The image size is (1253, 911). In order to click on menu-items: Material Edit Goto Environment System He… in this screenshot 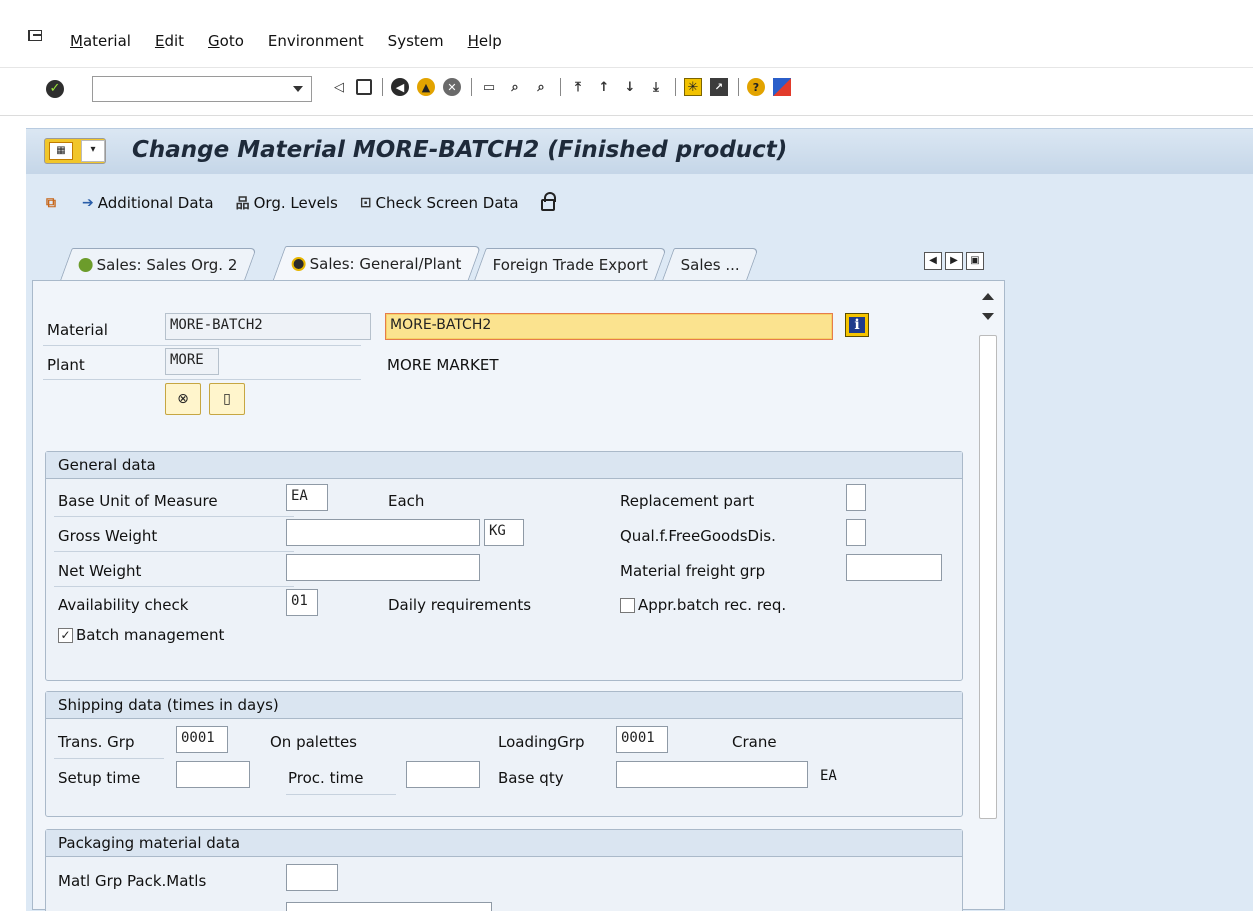, I will do `click(298, 41)`.